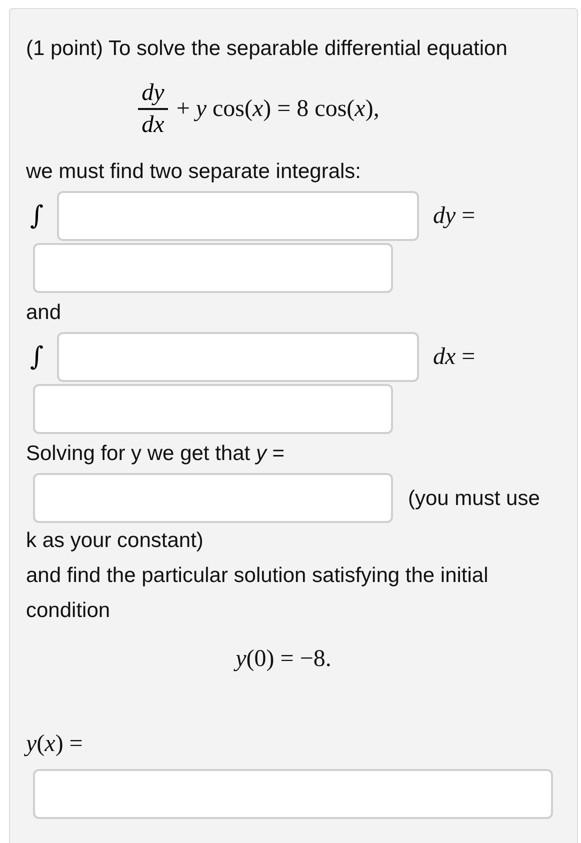  I want to click on particular-solution-field, so click(293, 794).